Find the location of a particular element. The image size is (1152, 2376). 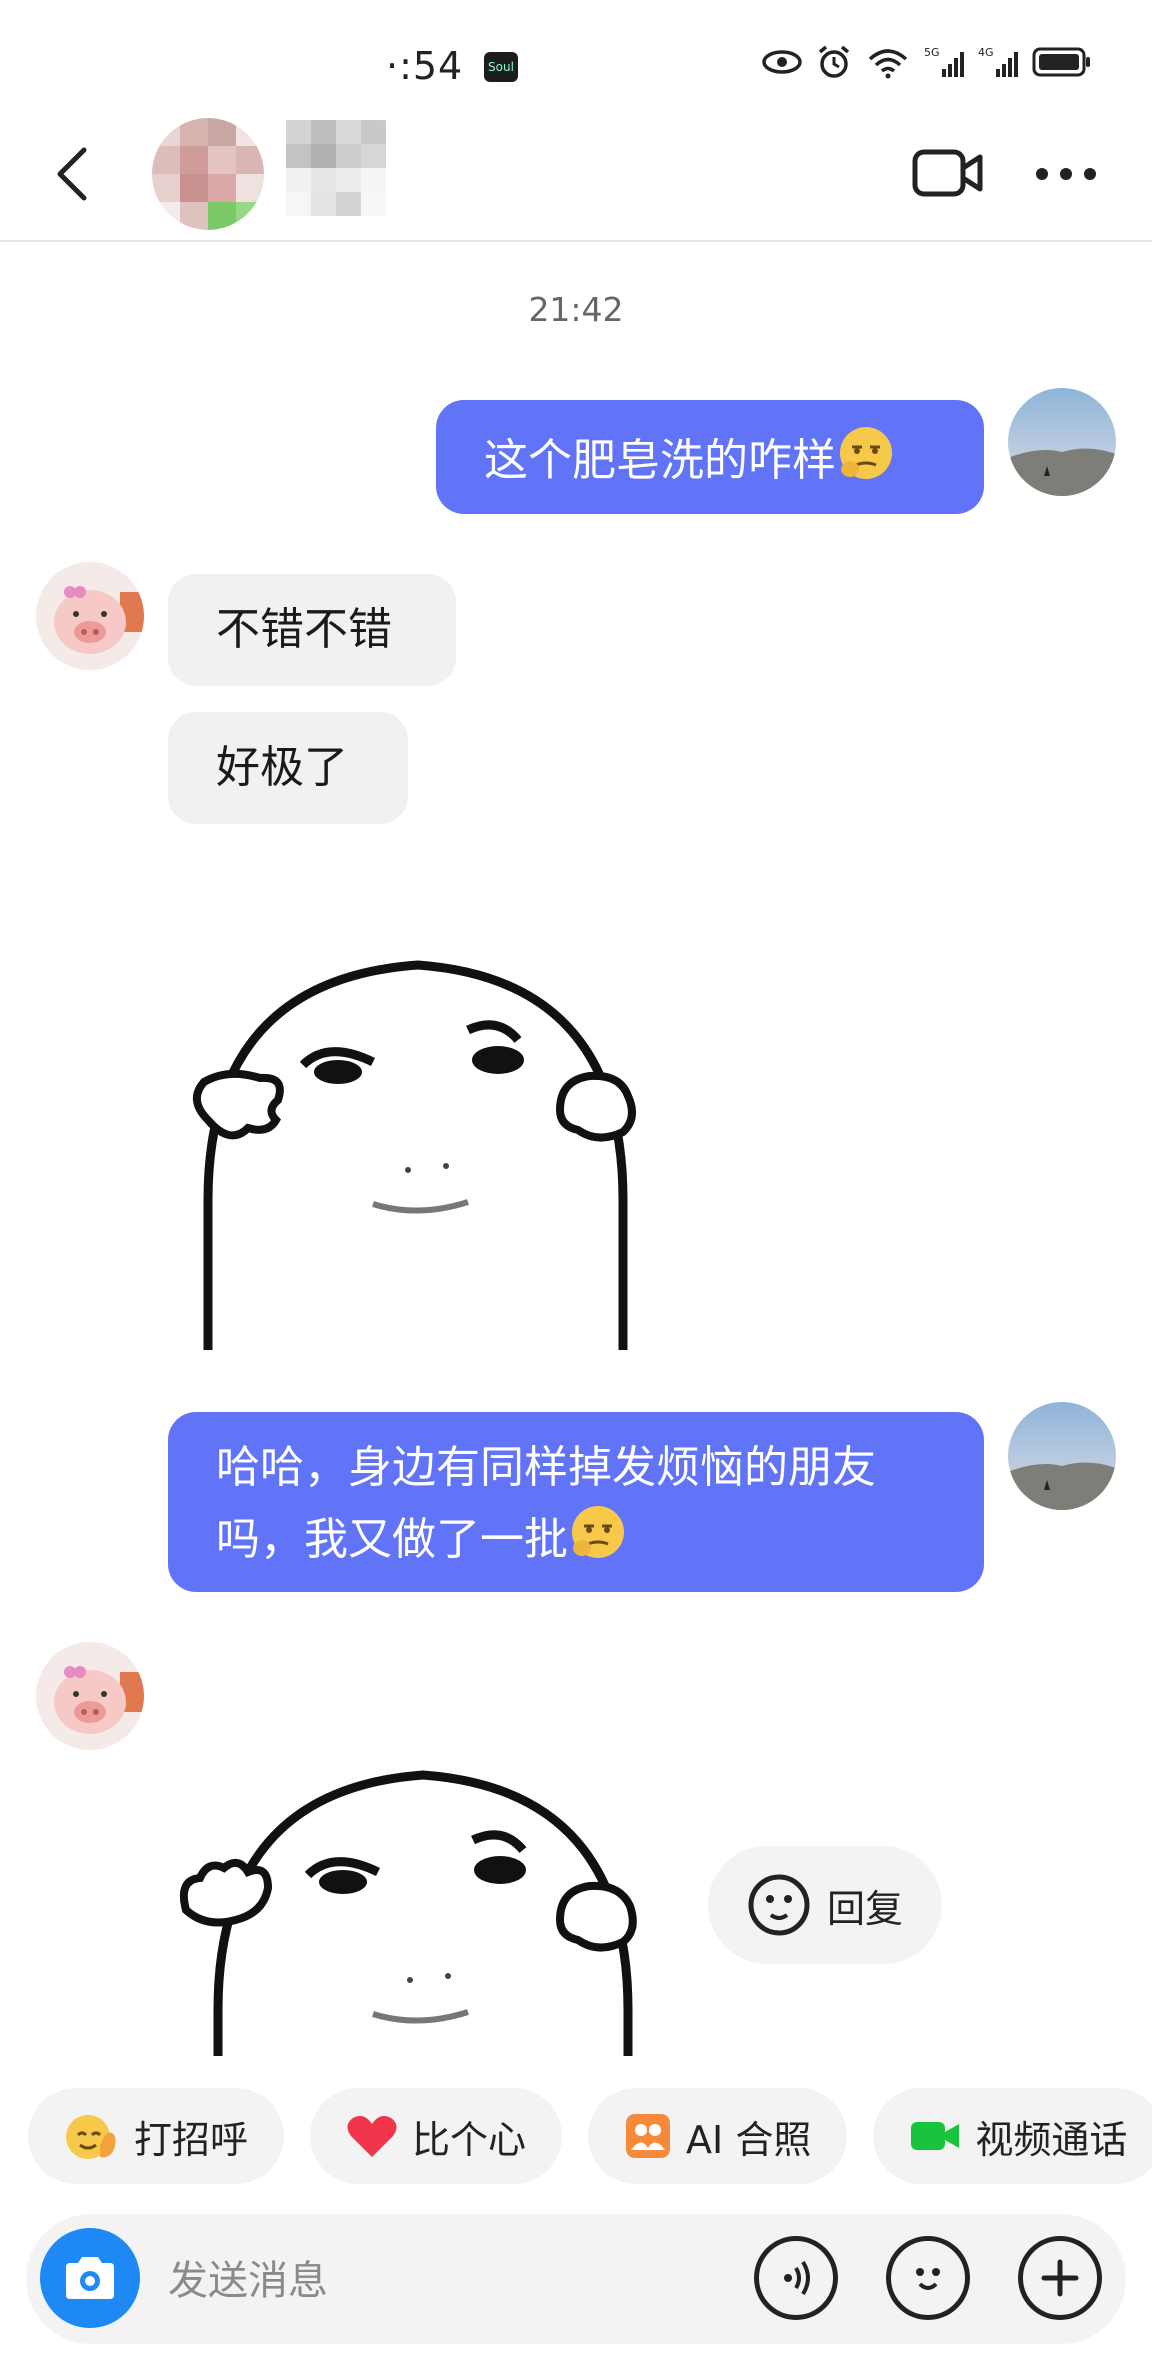

back-button is located at coordinates (73, 174).